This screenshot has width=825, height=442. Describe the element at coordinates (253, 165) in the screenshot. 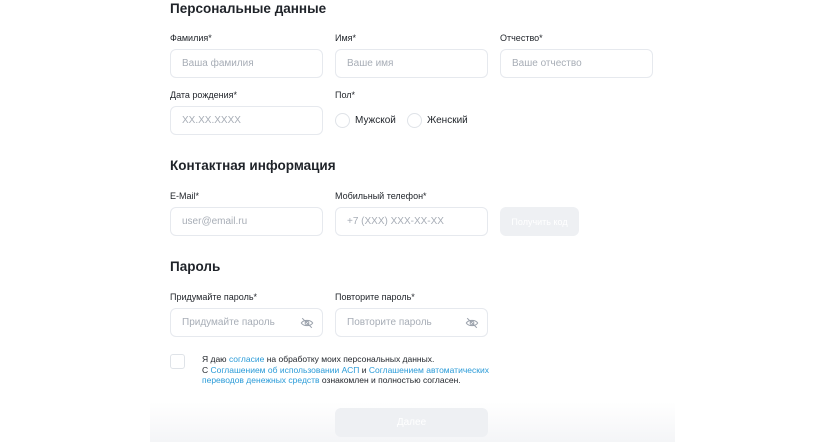

I see `contact-section-title: Контактная информация` at that location.